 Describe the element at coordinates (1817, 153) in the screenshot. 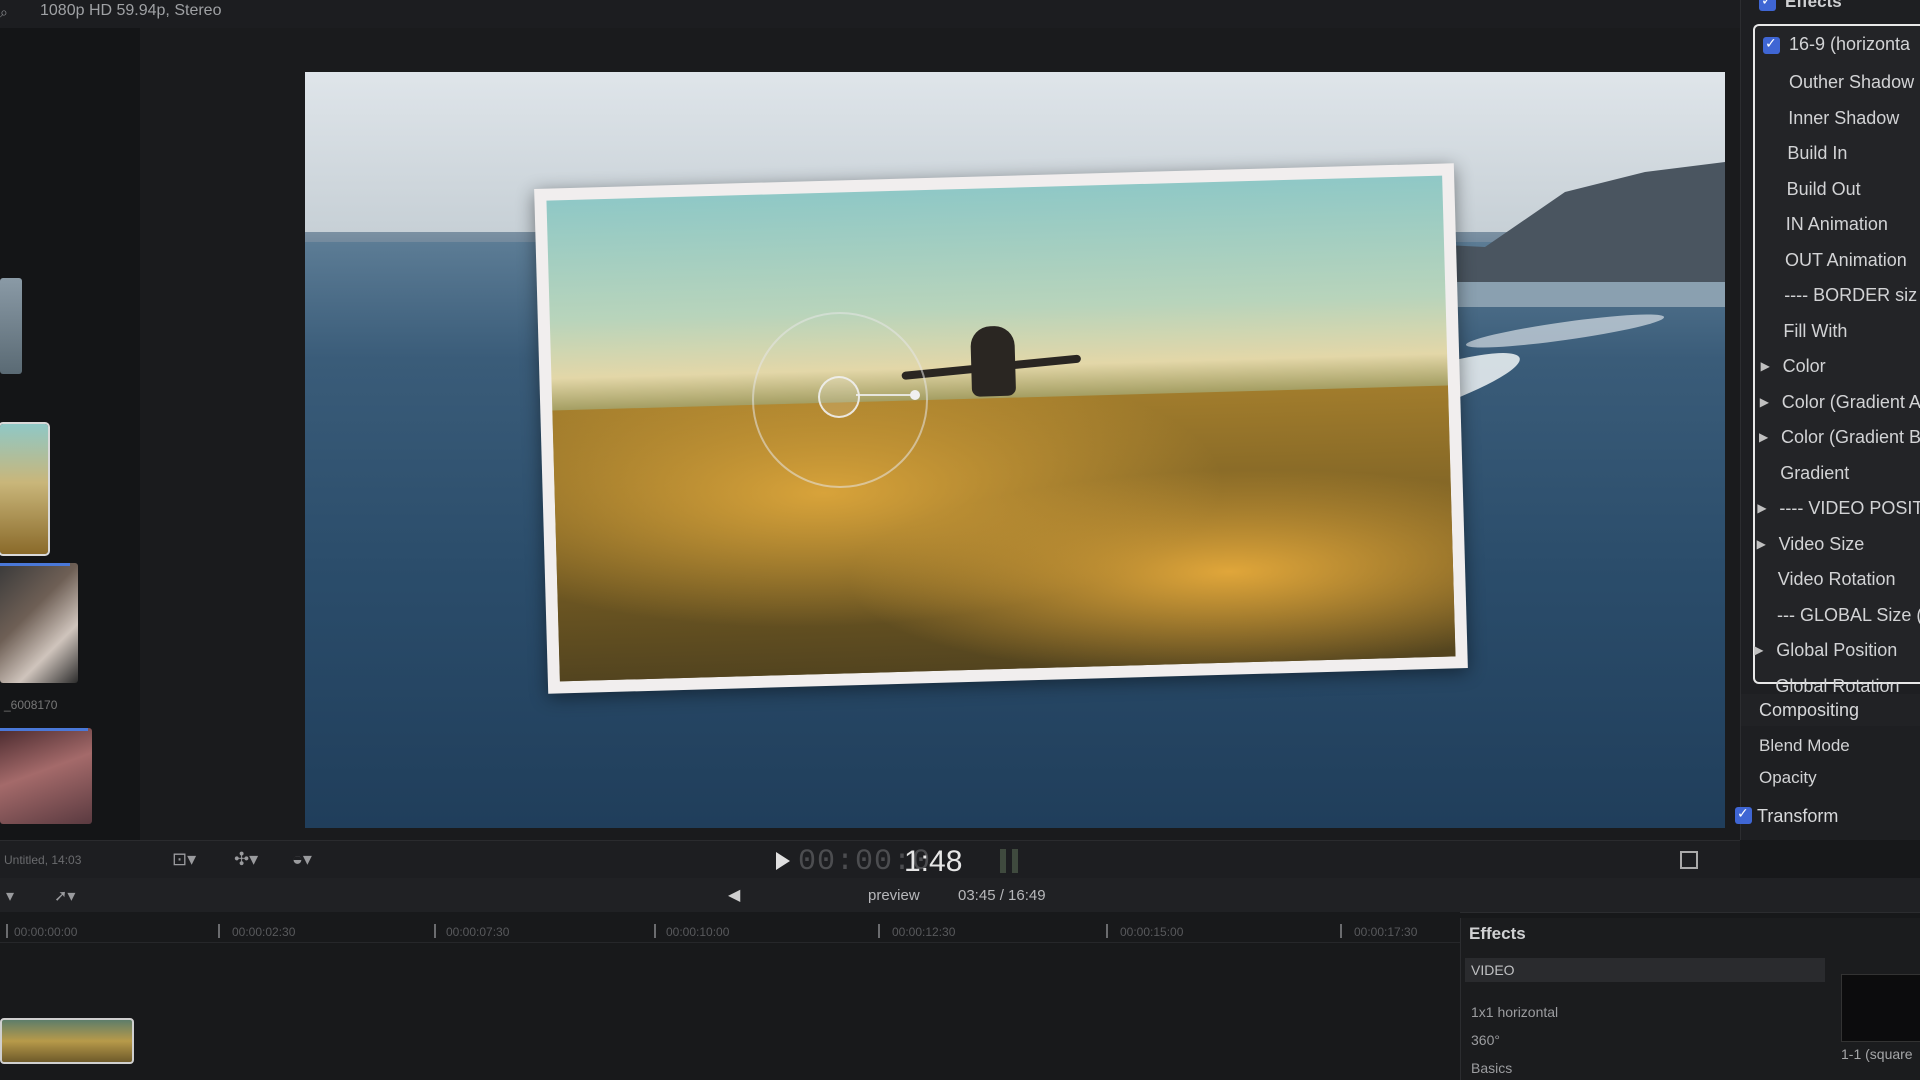

I see `param-row: Build In` at that location.